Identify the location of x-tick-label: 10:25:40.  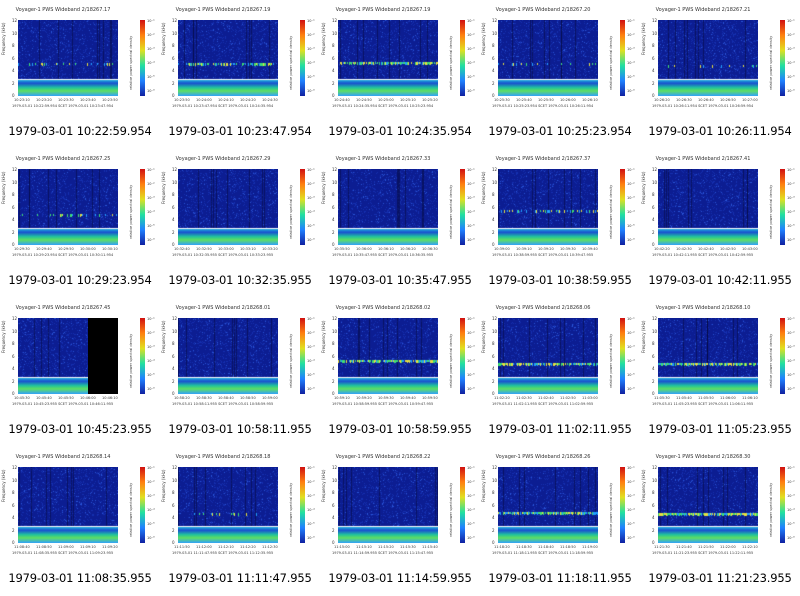
(524, 100).